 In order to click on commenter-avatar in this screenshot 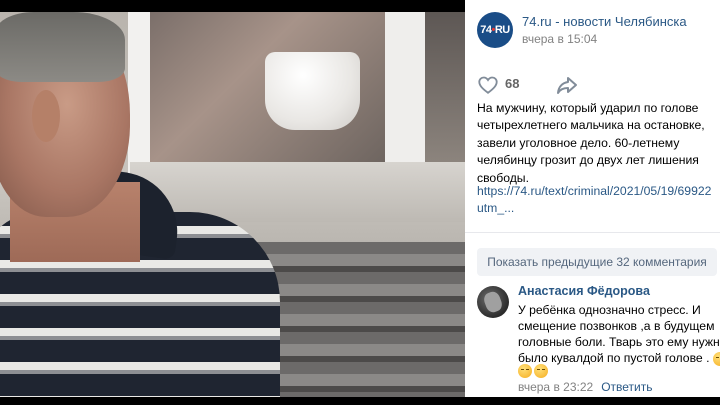, I will do `click(493, 302)`.